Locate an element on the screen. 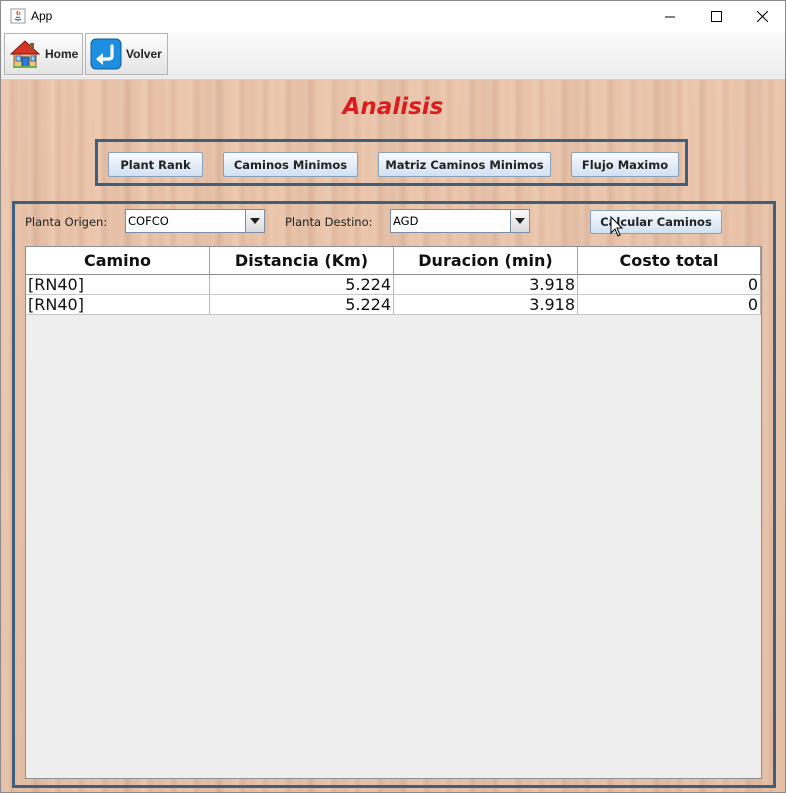 This screenshot has height=793, width=786. close-icon is located at coordinates (762, 16).